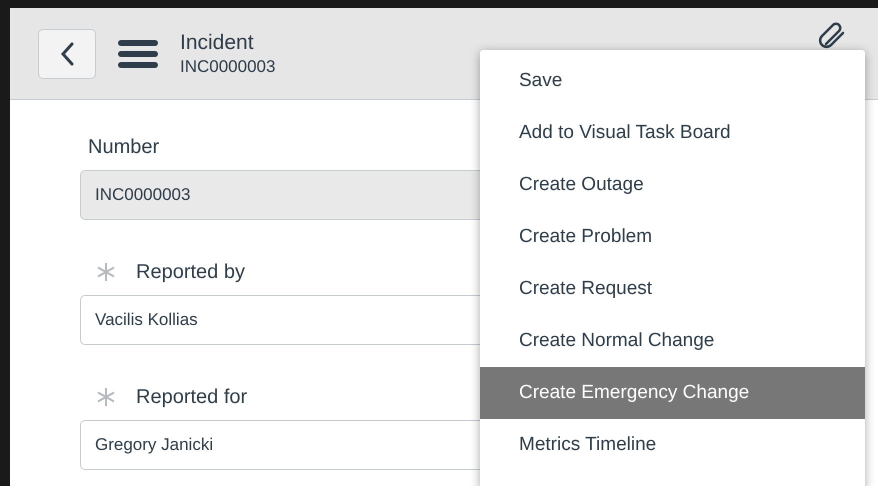 This screenshot has width=878, height=486. I want to click on chevron-left-icon, so click(67, 54).